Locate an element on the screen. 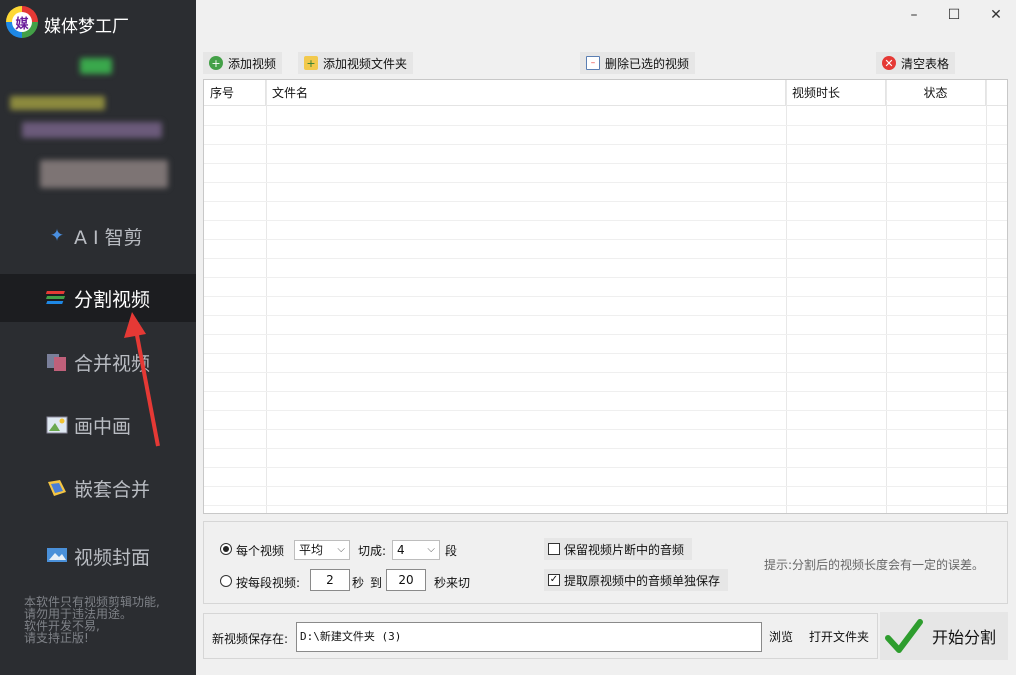 The image size is (1016, 675). seconds-label: 秒 is located at coordinates (358, 583).